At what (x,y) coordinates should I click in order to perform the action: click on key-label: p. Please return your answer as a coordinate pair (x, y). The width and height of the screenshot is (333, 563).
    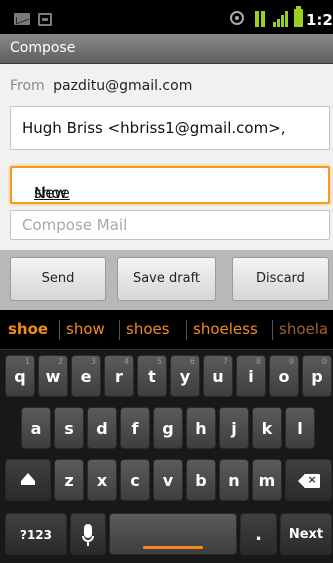
    Looking at the image, I should click on (317, 376).